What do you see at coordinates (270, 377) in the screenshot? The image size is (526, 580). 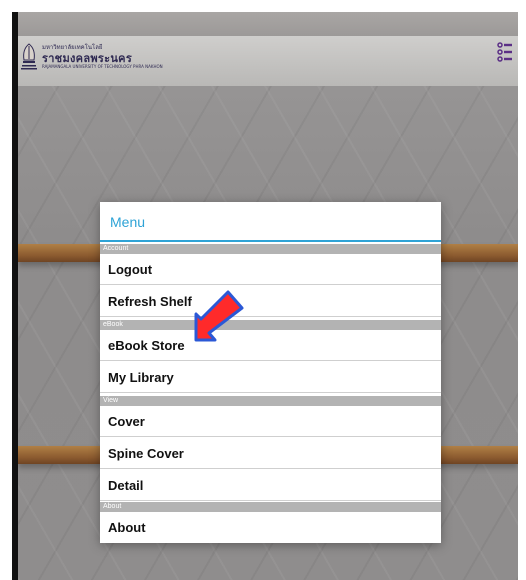 I see `menu-item-my-library: My Library` at bounding box center [270, 377].